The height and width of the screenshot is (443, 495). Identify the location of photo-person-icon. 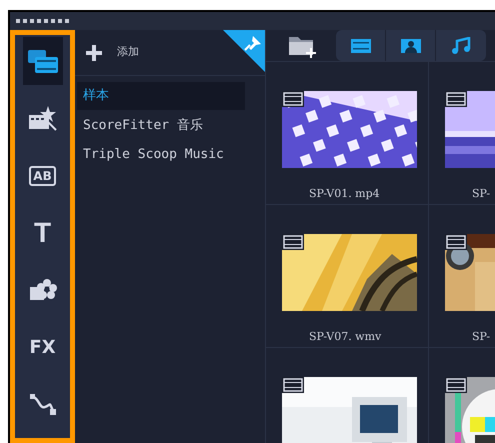
(411, 45).